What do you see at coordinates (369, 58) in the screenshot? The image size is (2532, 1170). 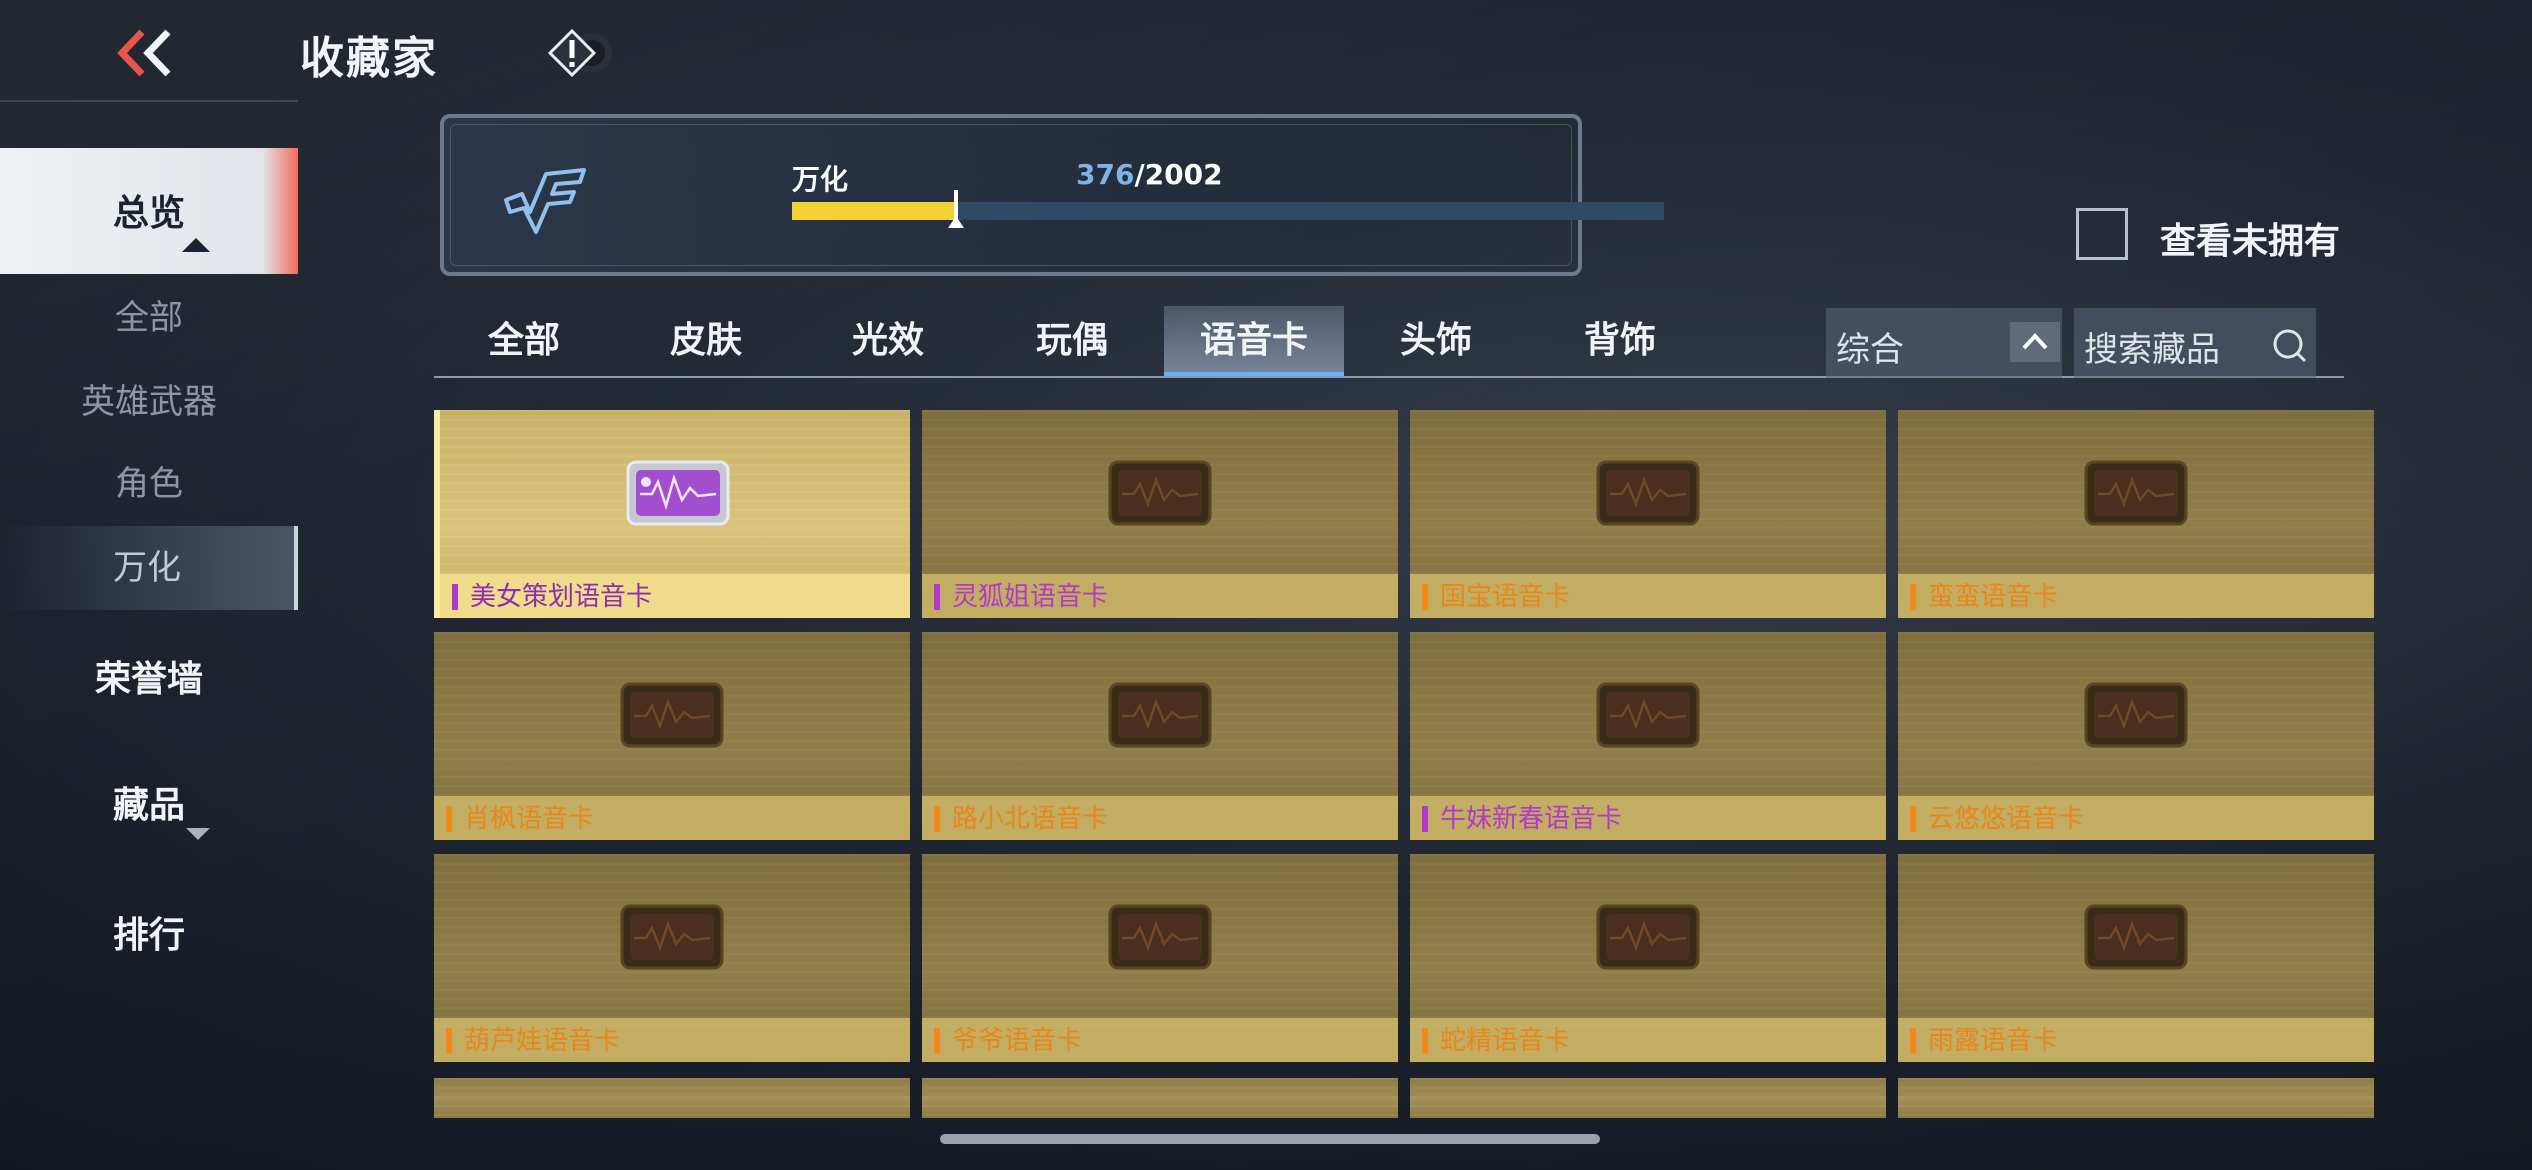 I see `page-title: 收藏家` at bounding box center [369, 58].